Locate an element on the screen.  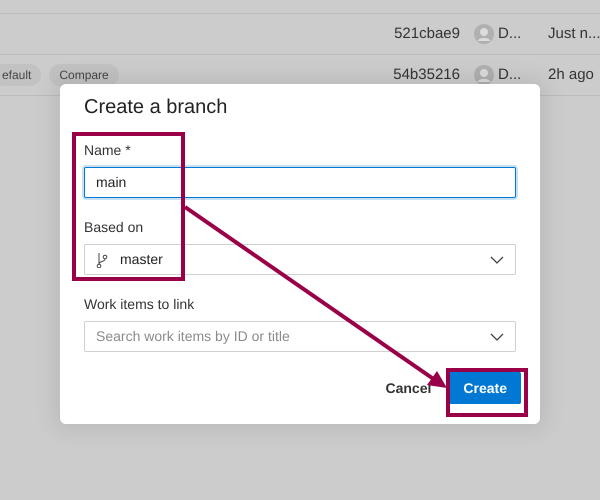
field-label: Based on is located at coordinates (114, 227).